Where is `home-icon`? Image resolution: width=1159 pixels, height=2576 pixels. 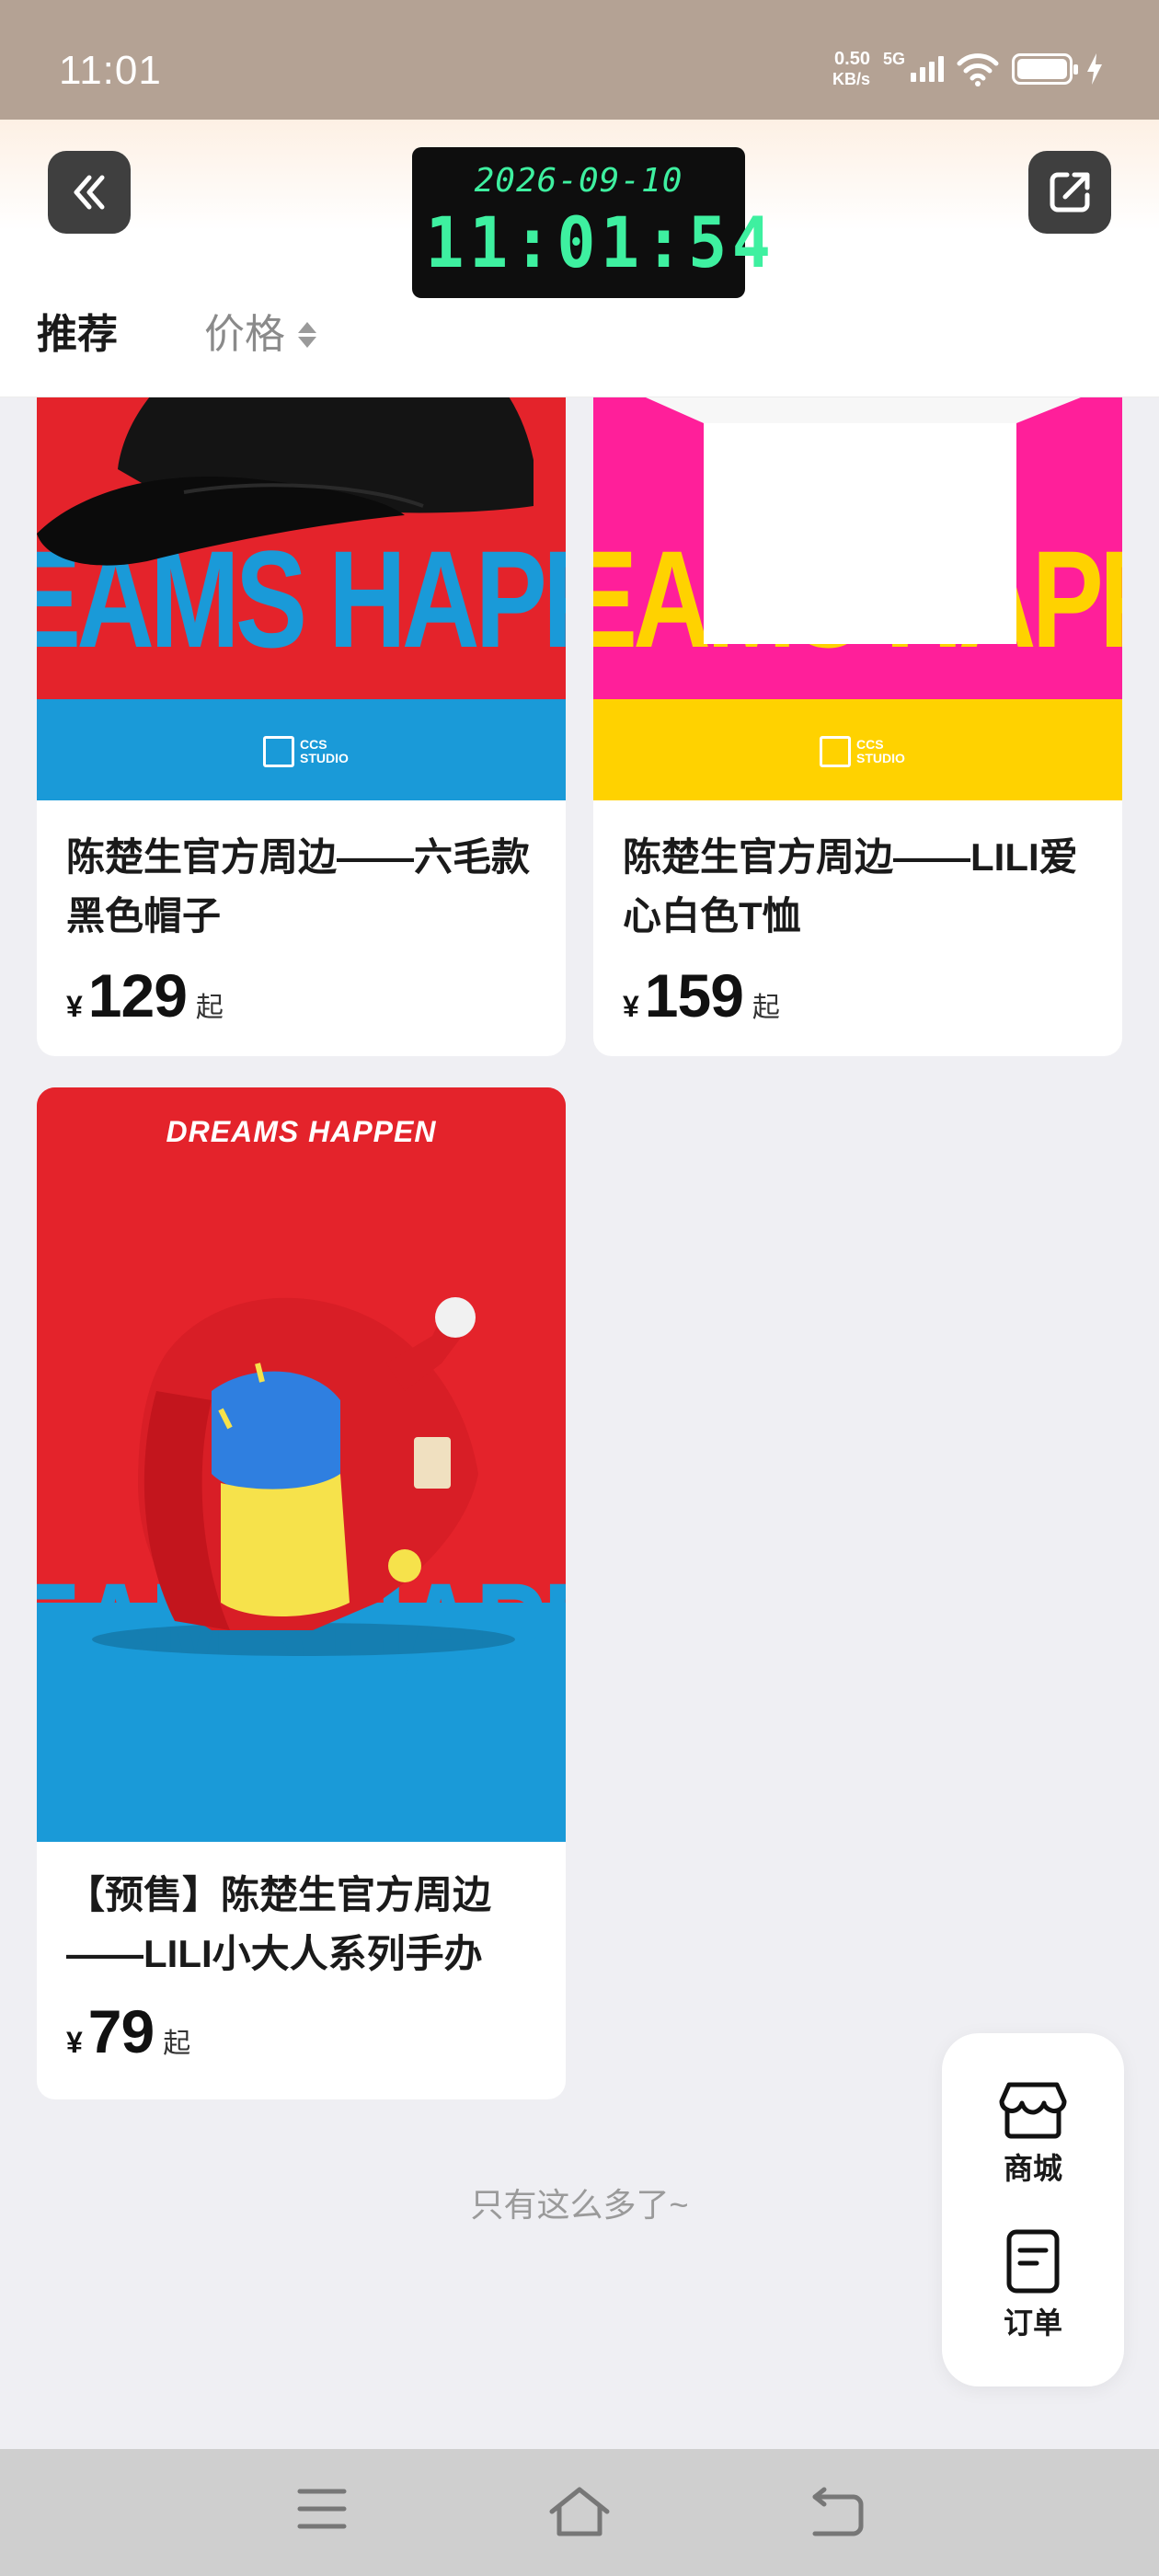
home-icon is located at coordinates (579, 2511).